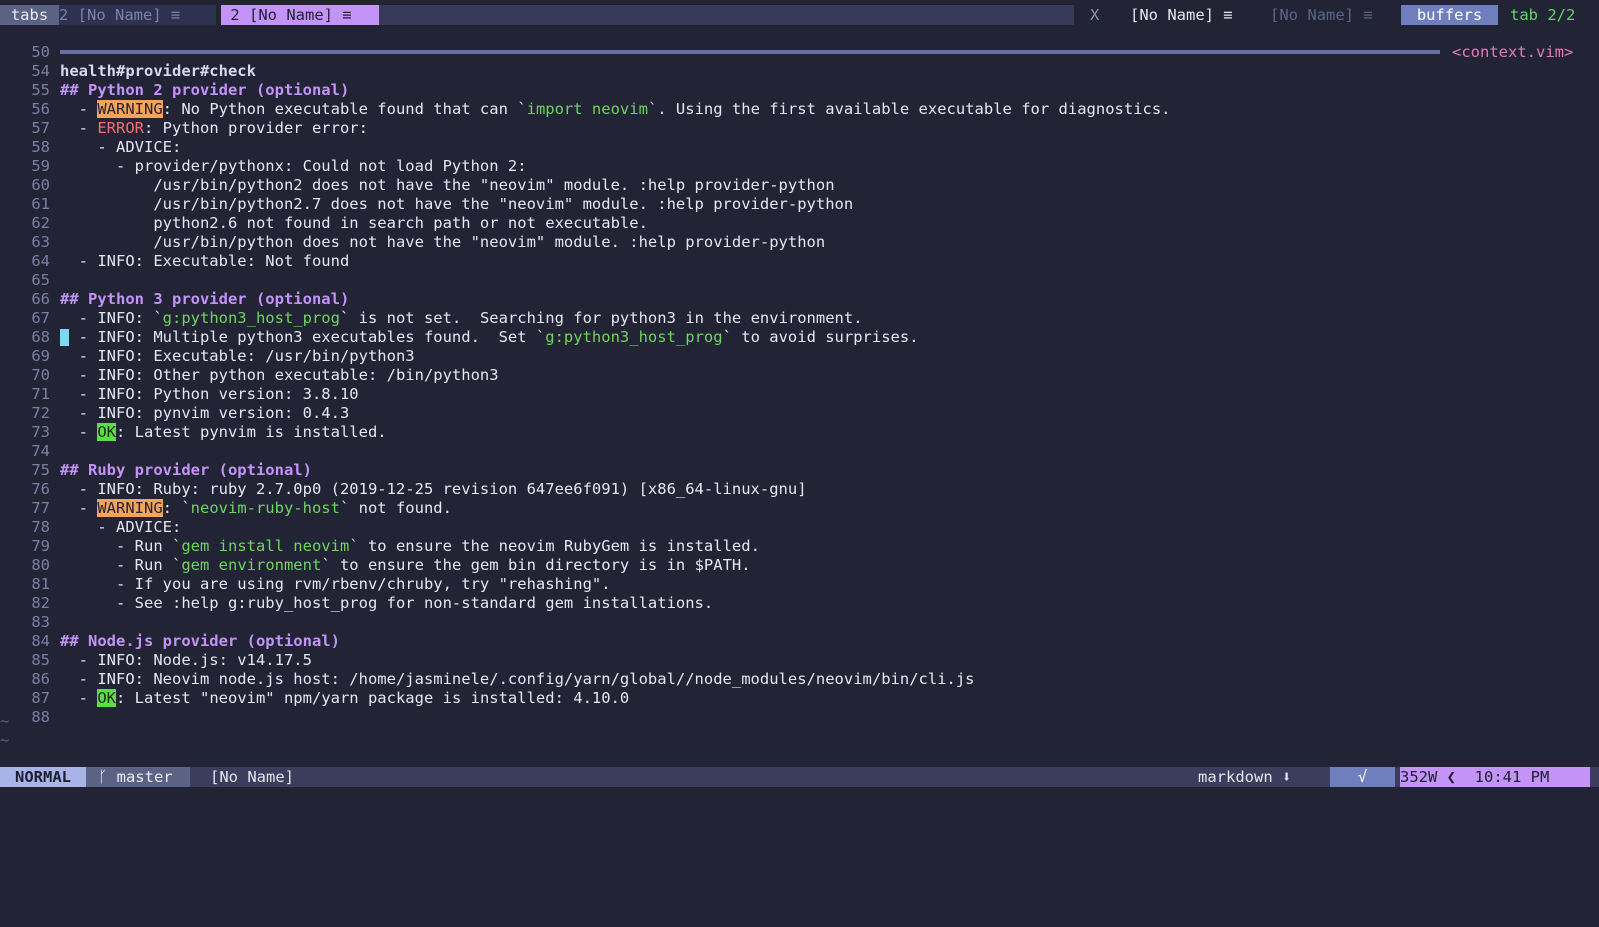  Describe the element at coordinates (205, 90) in the screenshot. I see `line-text: ## Python 2 provider (optional)` at that location.